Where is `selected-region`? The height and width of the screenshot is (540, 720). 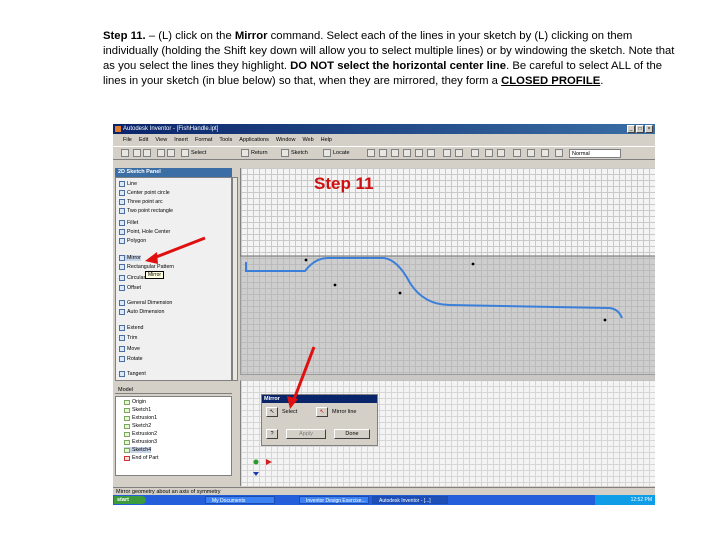 selected-region is located at coordinates (447, 318).